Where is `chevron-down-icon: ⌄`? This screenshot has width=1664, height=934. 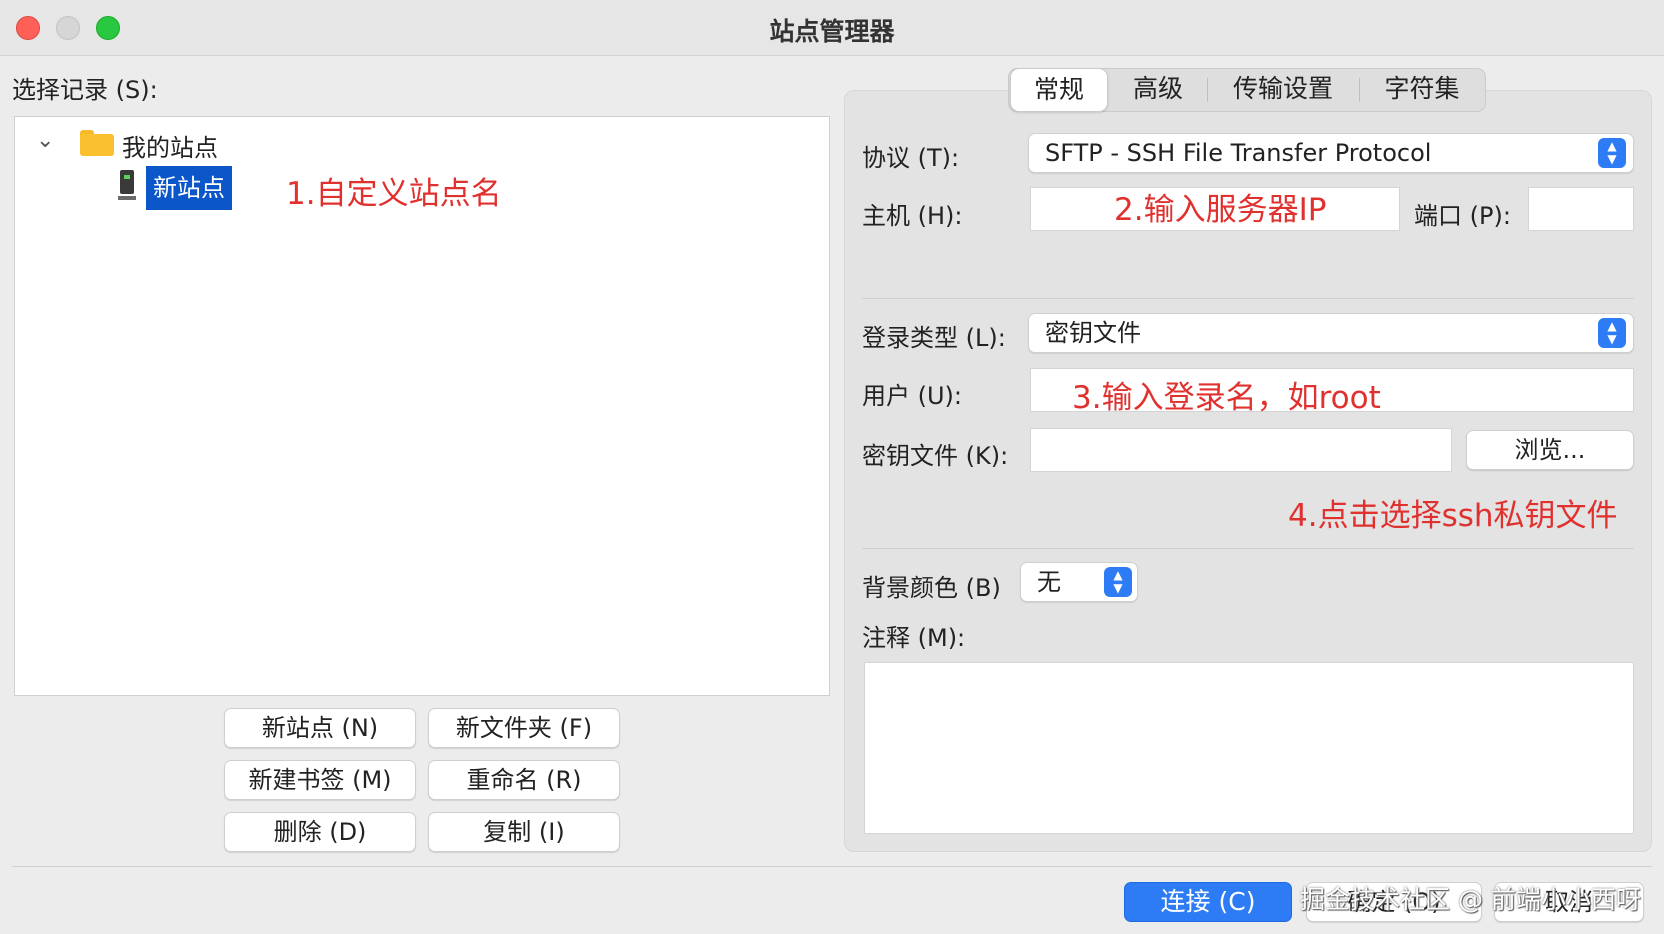 chevron-down-icon: ⌄ is located at coordinates (45, 140).